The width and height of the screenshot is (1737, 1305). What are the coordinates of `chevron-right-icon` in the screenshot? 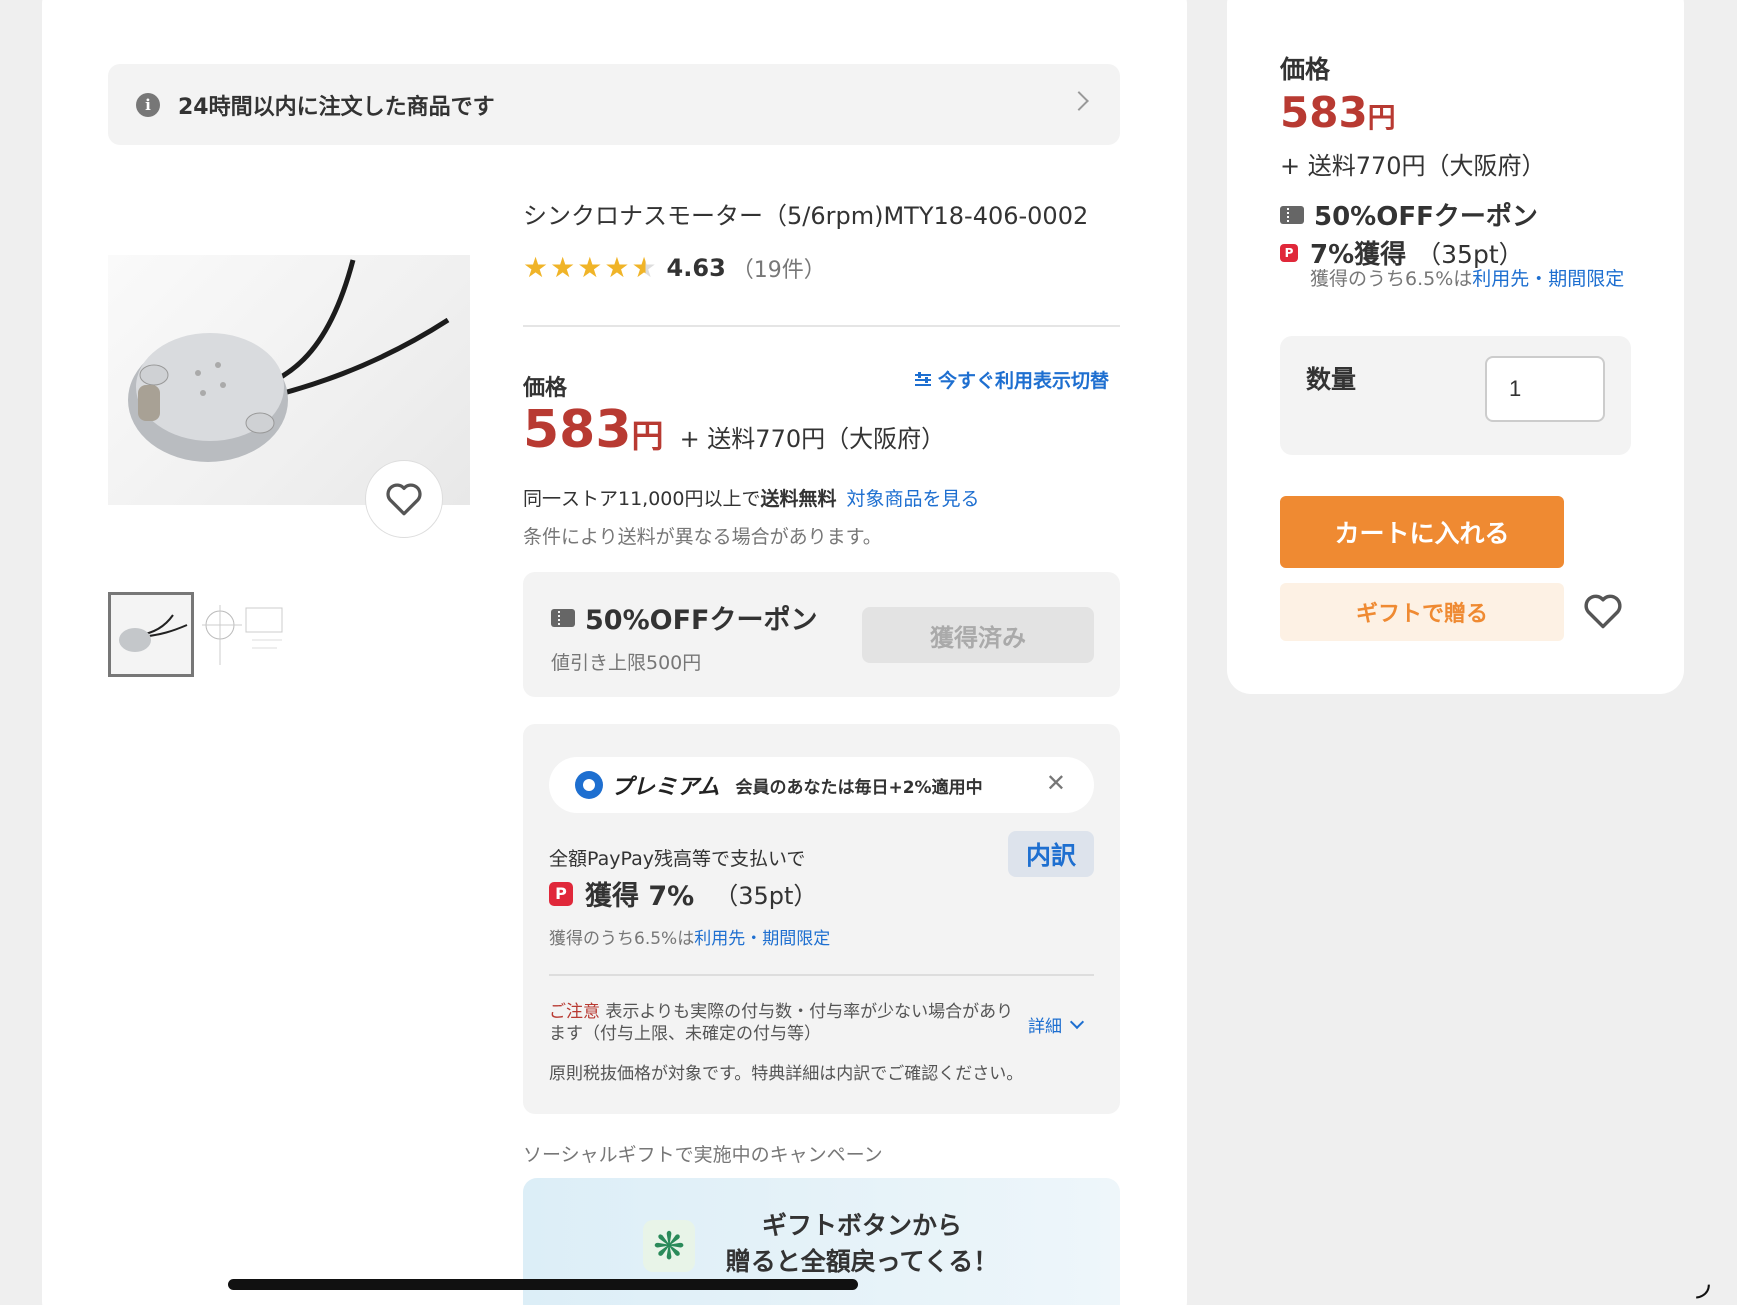 It's located at (1079, 101).